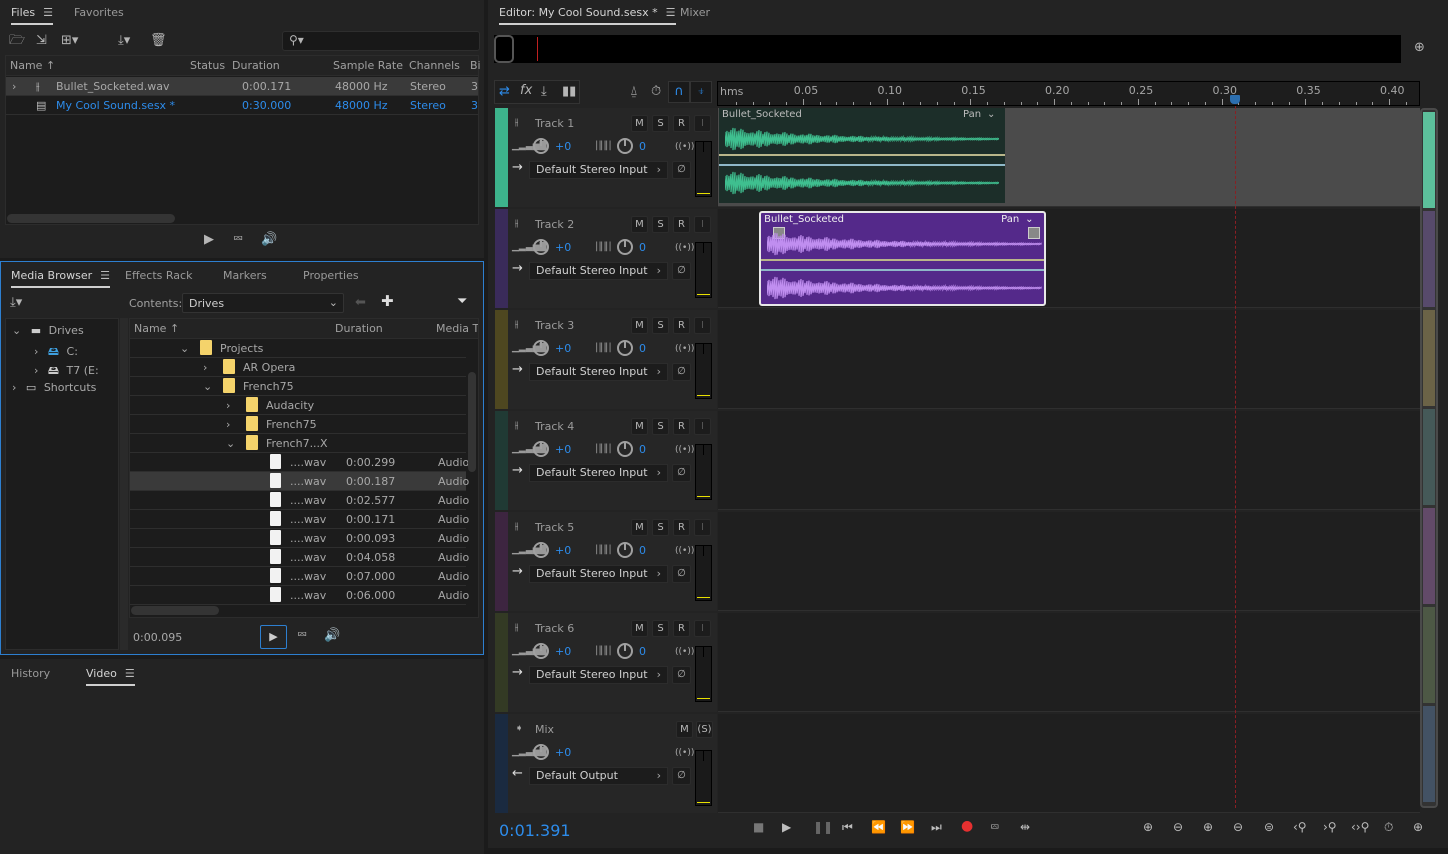 The width and height of the screenshot is (1448, 854). What do you see at coordinates (554, 527) in the screenshot?
I see `track-name: Track 5` at bounding box center [554, 527].